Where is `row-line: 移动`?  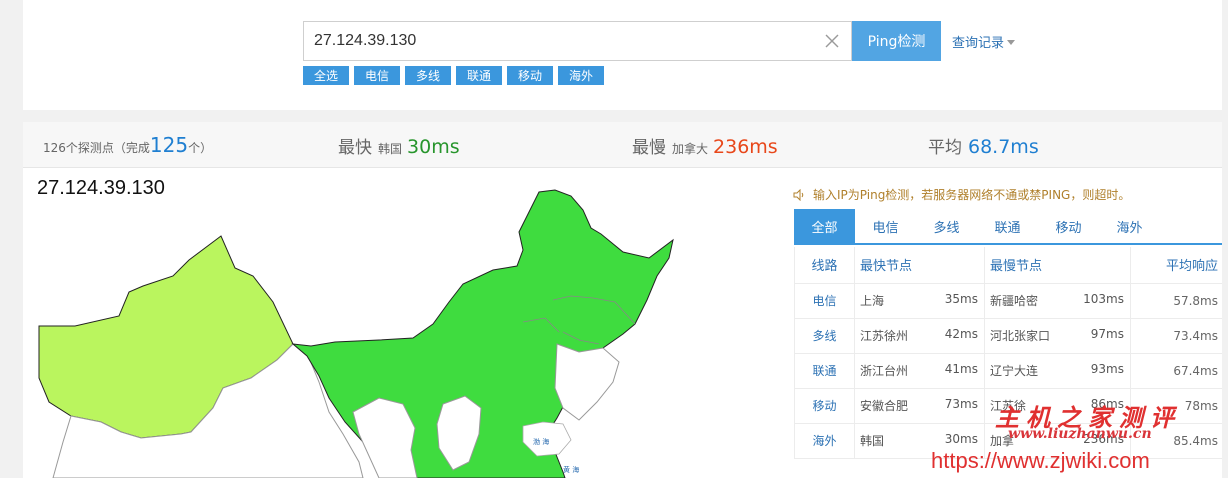
row-line: 移动 is located at coordinates (824, 406).